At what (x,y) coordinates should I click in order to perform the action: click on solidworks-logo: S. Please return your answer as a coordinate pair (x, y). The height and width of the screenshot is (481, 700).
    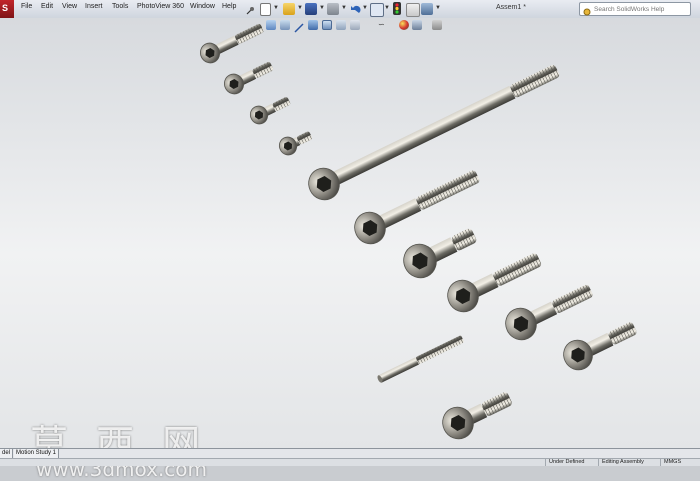
    Looking at the image, I should click on (7, 9).